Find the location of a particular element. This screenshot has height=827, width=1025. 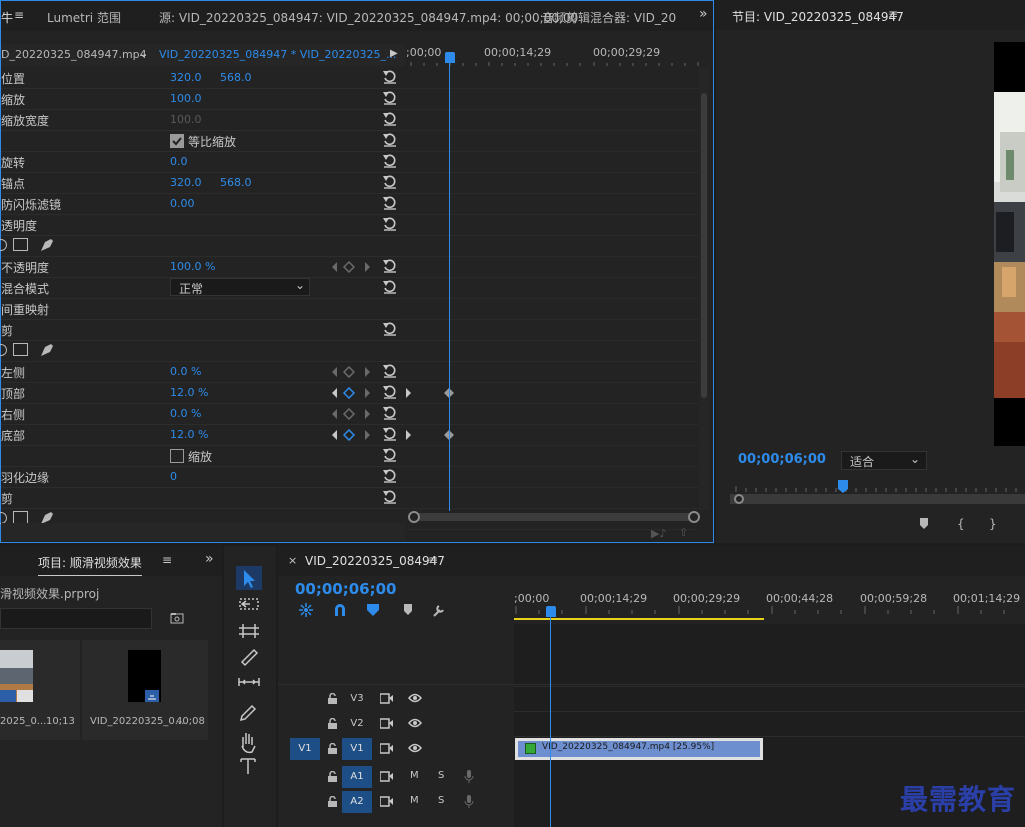

master-clip-label: D_20220325_084947.mp4 is located at coordinates (74, 54).